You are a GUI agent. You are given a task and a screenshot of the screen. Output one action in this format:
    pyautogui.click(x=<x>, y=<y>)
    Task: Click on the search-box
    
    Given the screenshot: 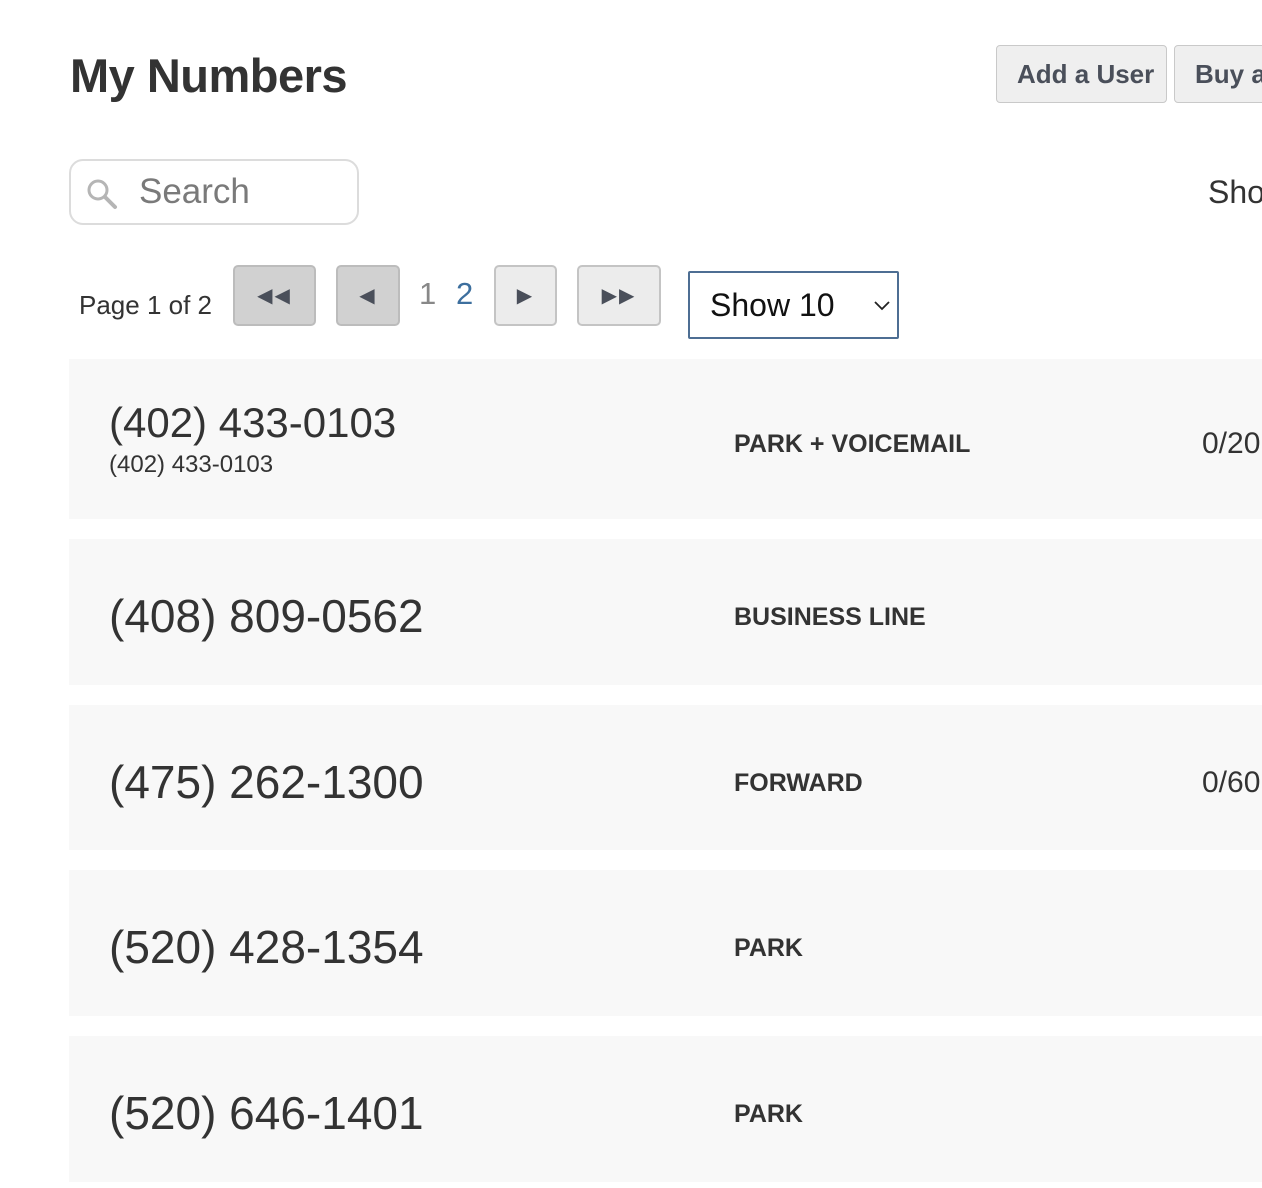 What is the action you would take?
    pyautogui.click(x=214, y=192)
    